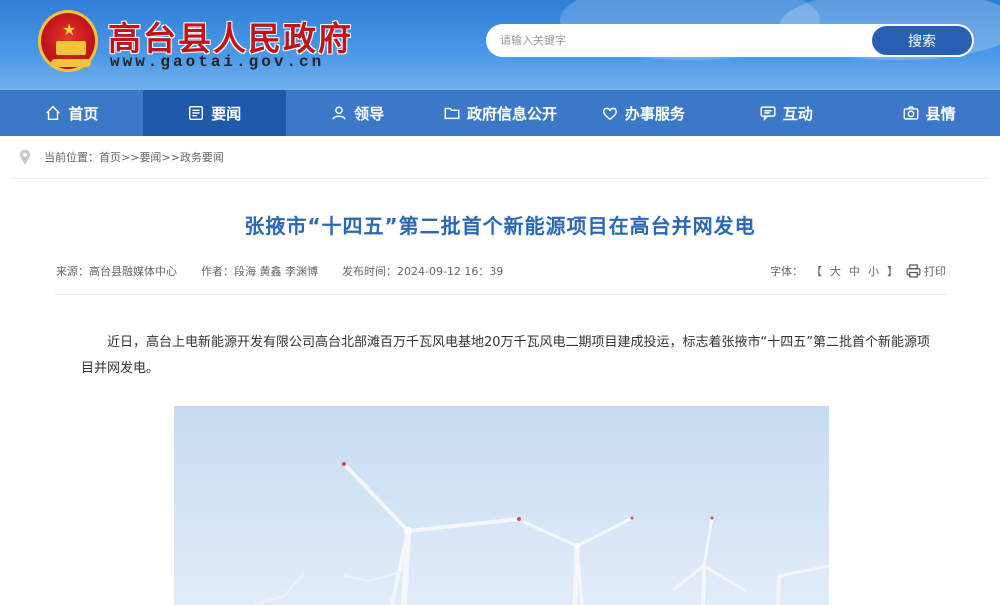  Describe the element at coordinates (935, 271) in the screenshot. I see `print-label: 打印` at that location.